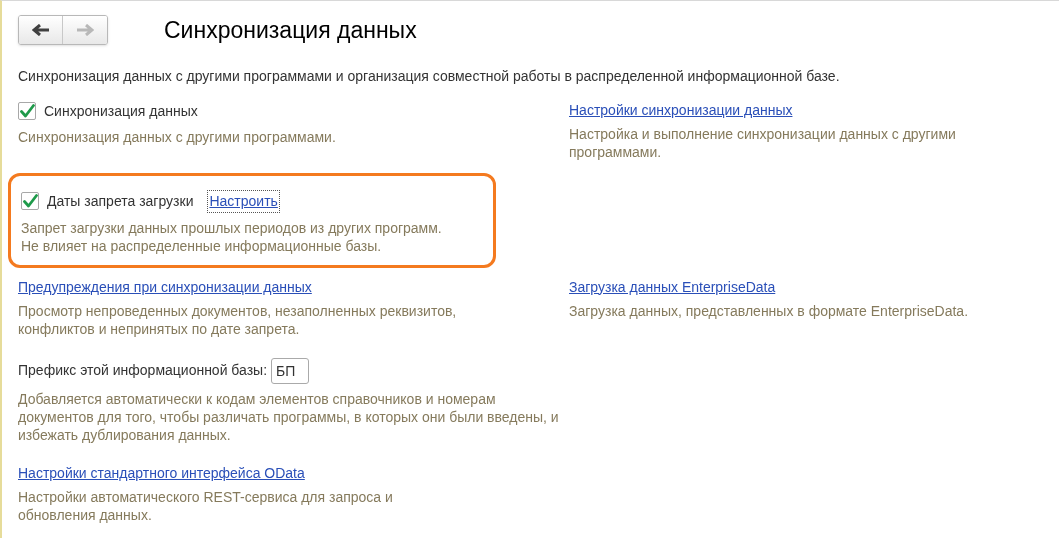 The width and height of the screenshot is (1059, 538). I want to click on description-text: Синхронизация данных с другими программами., so click(177, 136).